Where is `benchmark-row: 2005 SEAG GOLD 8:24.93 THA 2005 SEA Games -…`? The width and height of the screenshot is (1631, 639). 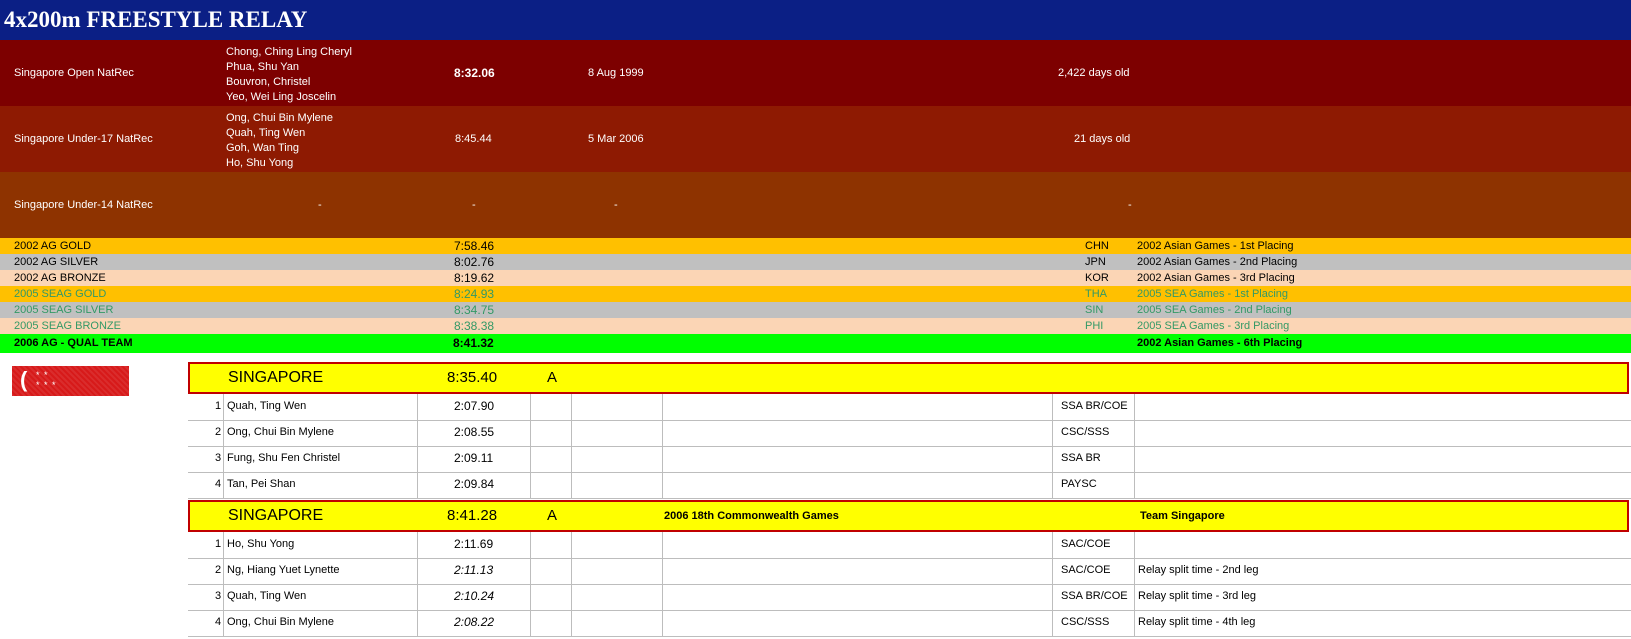
benchmark-row: 2005 SEAG GOLD 8:24.93 THA 2005 SEA Games -… is located at coordinates (815, 294).